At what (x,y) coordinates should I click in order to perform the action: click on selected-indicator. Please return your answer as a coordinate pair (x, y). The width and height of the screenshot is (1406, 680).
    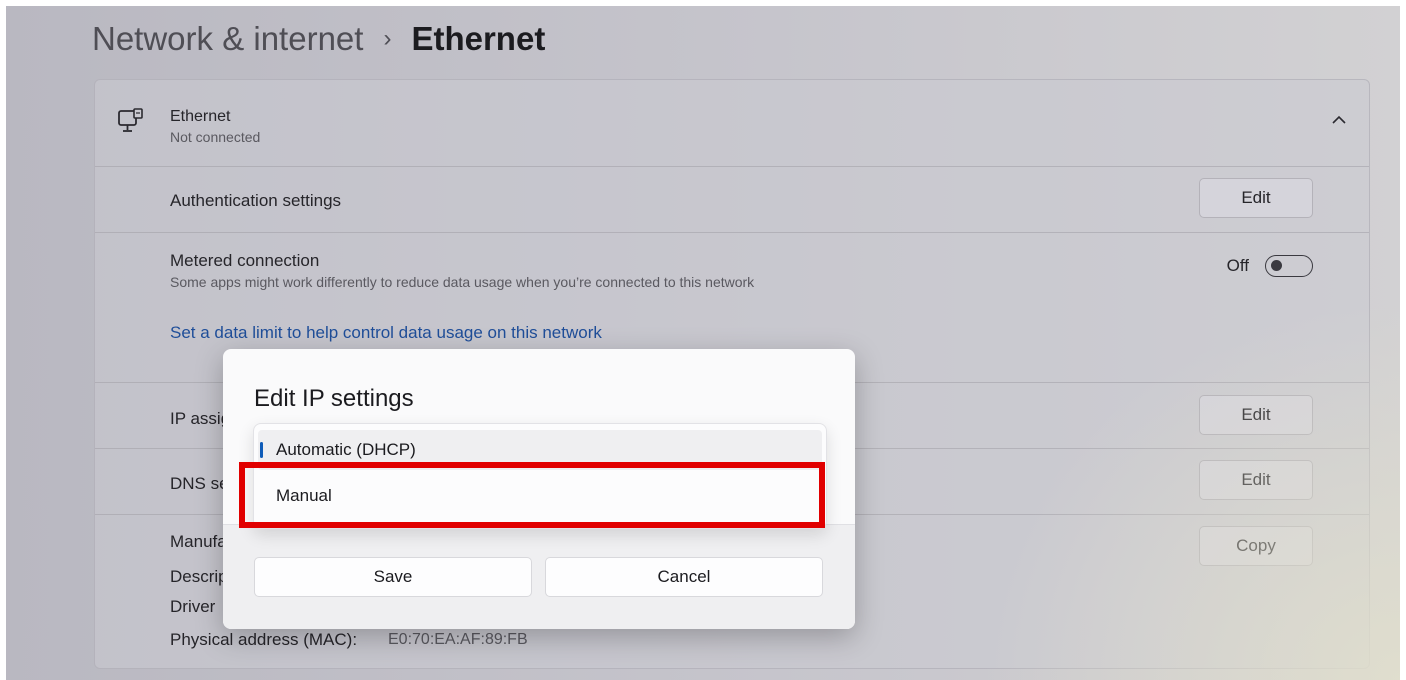
    Looking at the image, I should click on (261, 450).